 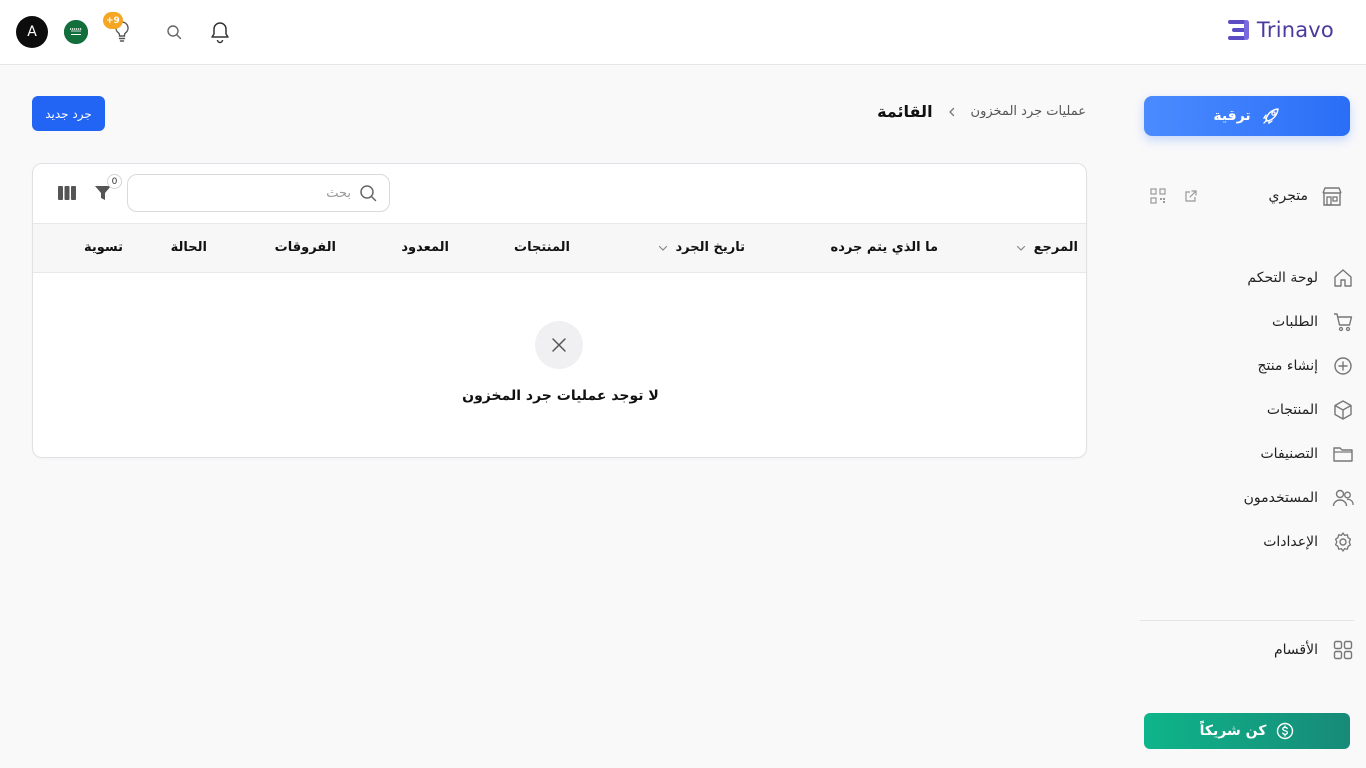 I want to click on sidebar-divider, so click(x=1247, y=620).